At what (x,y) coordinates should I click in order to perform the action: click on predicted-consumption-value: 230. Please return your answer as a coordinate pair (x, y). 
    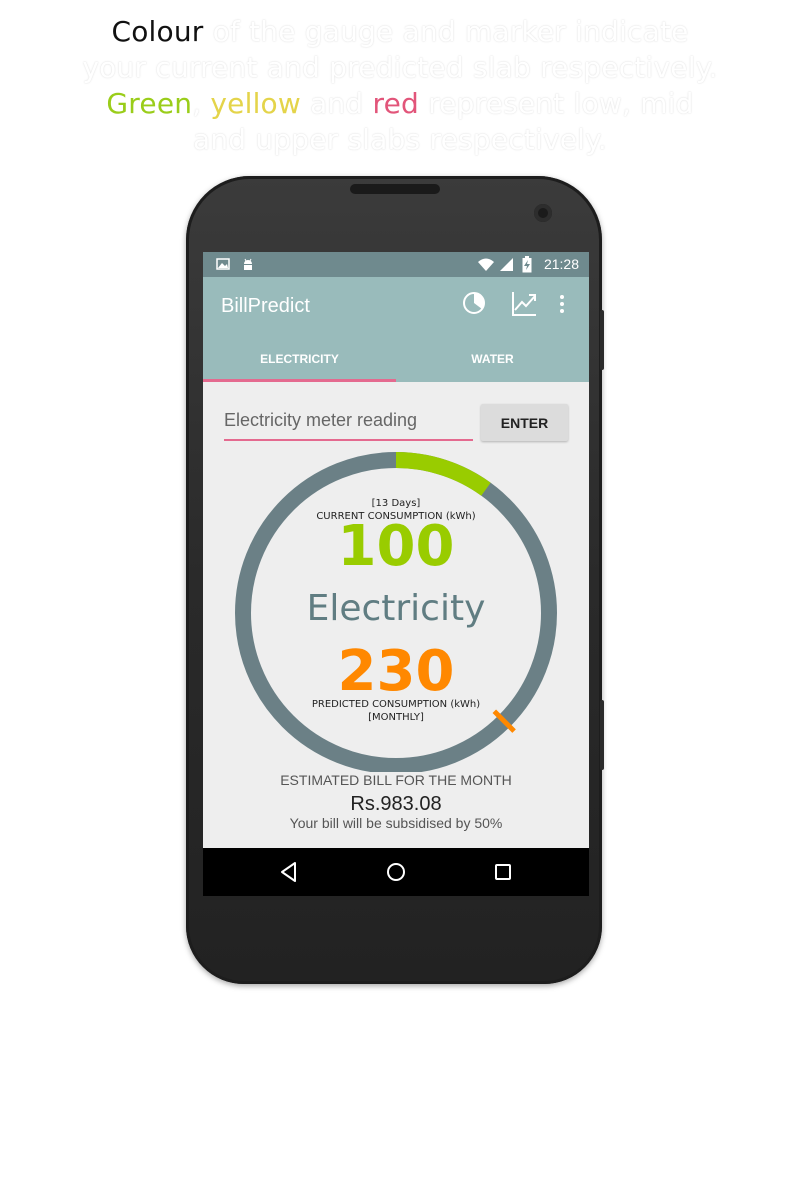
    Looking at the image, I should click on (396, 671).